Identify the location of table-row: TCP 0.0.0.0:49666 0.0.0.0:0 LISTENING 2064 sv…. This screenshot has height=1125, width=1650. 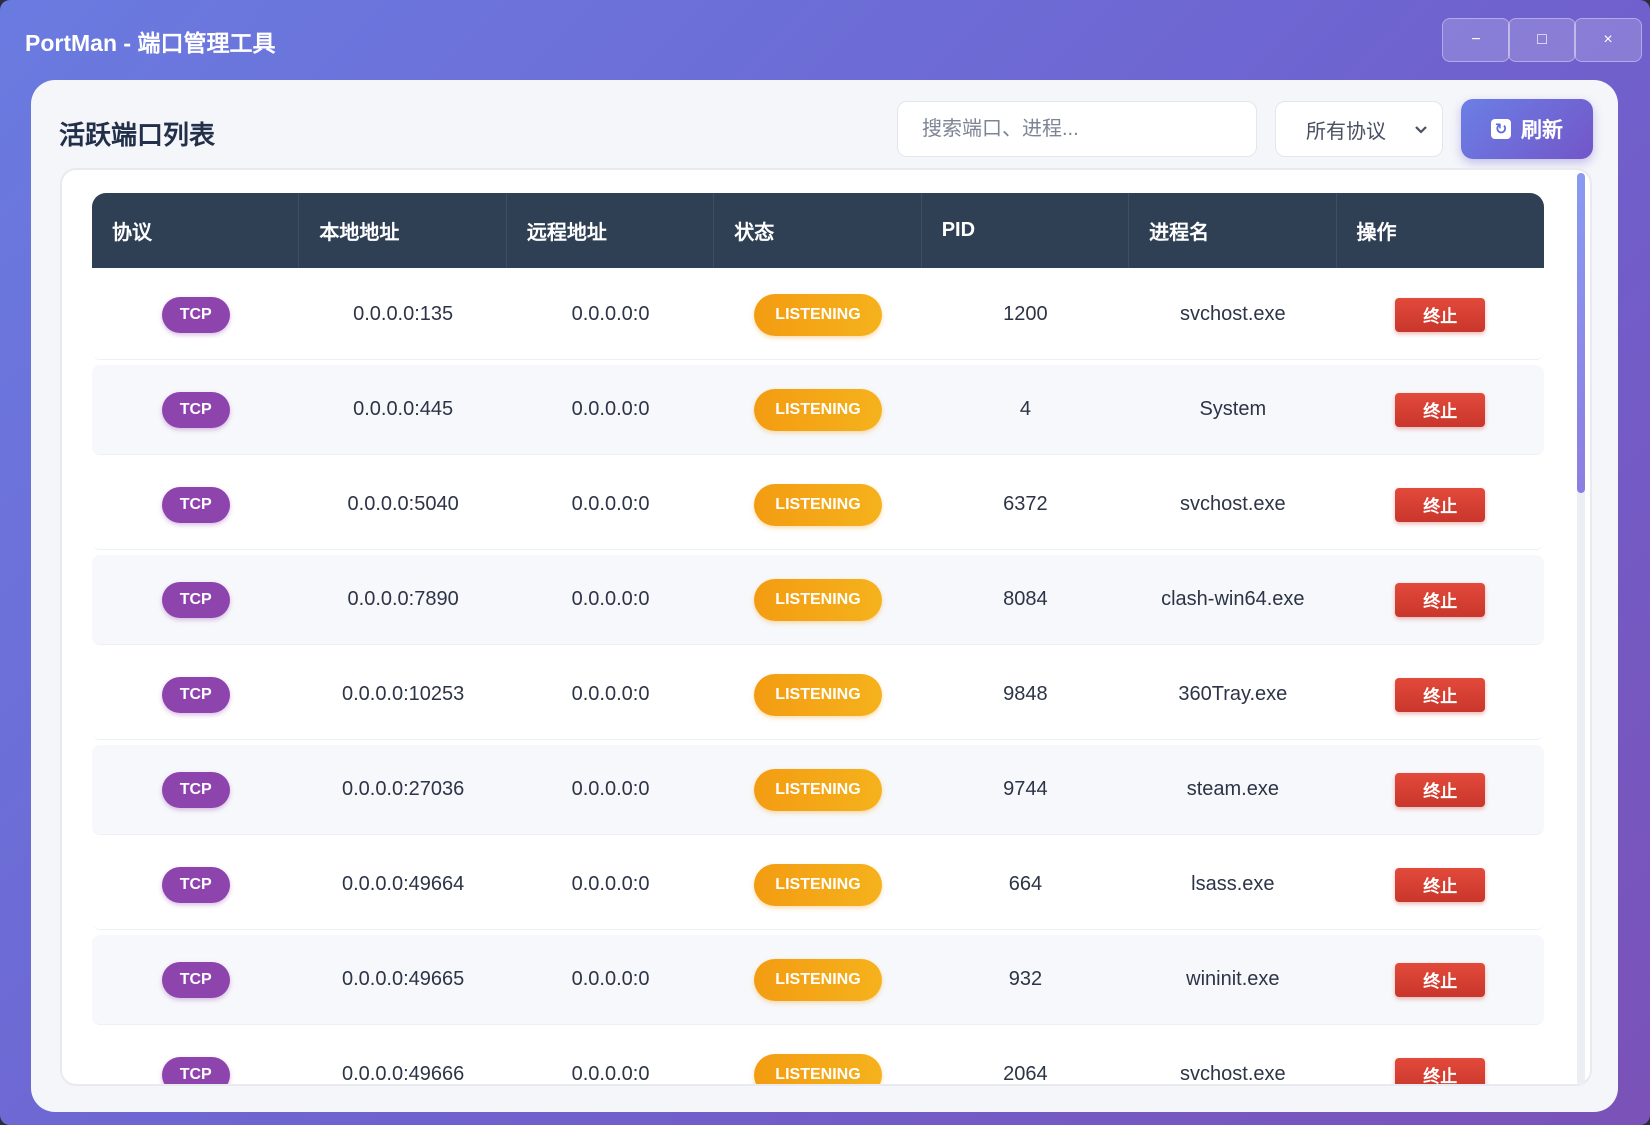
(818, 1057).